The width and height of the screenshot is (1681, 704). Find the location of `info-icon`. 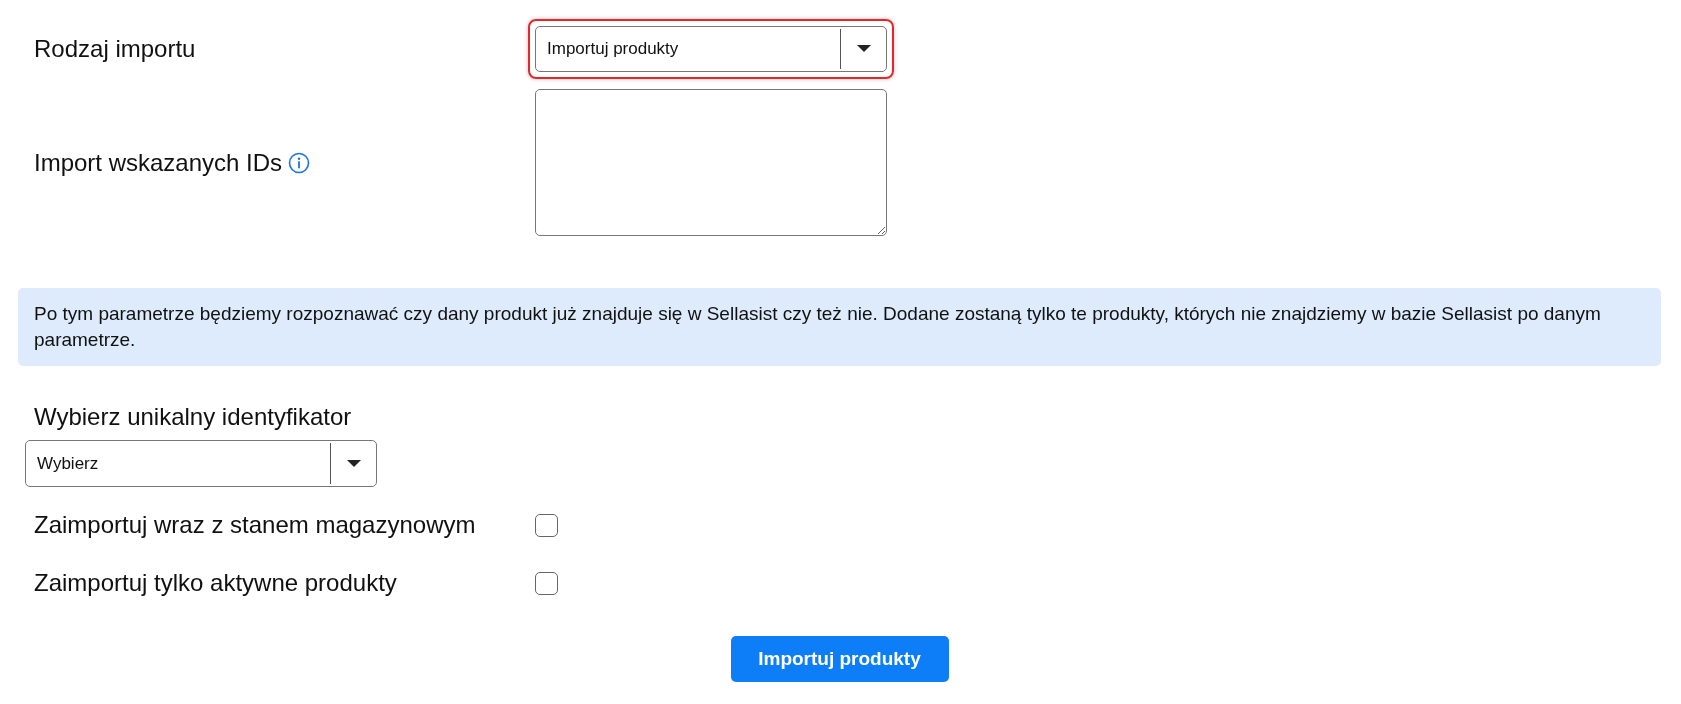

info-icon is located at coordinates (299, 162).